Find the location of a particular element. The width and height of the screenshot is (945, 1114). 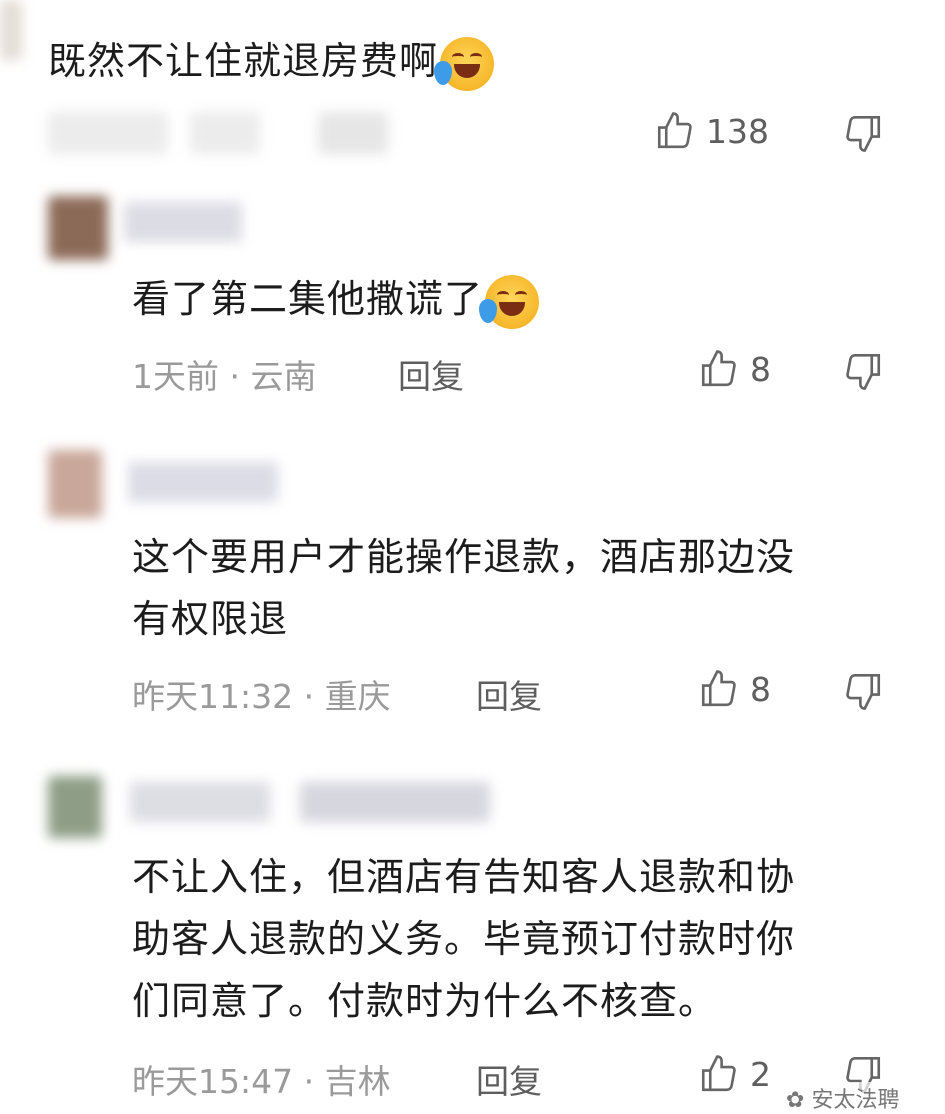

comment-line: 这个要用户才能操作退款，酒店那边没 is located at coordinates (464, 557).